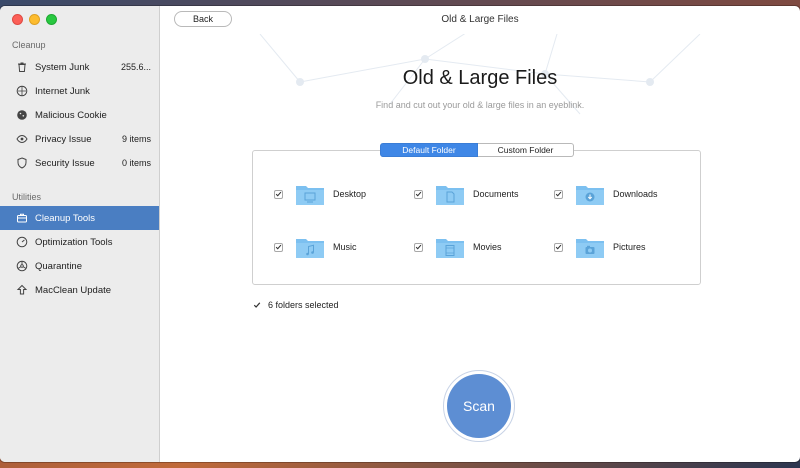 This screenshot has height=468, width=800. I want to click on sidebar-item-quarantine: Quarantine, so click(79, 266).